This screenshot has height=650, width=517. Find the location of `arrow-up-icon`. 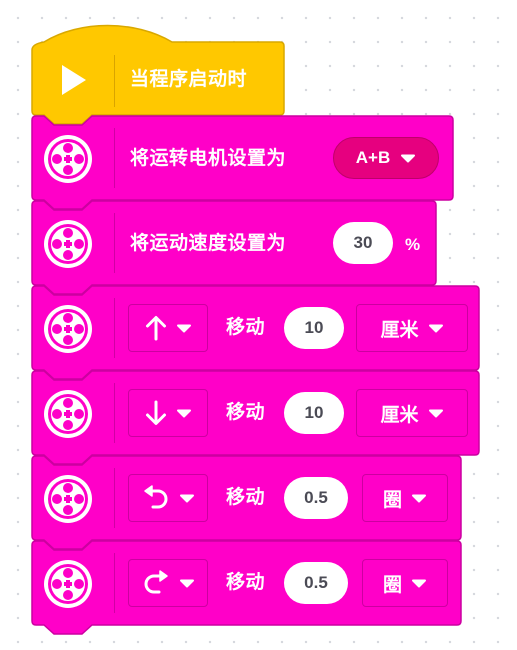

arrow-up-icon is located at coordinates (155, 328).